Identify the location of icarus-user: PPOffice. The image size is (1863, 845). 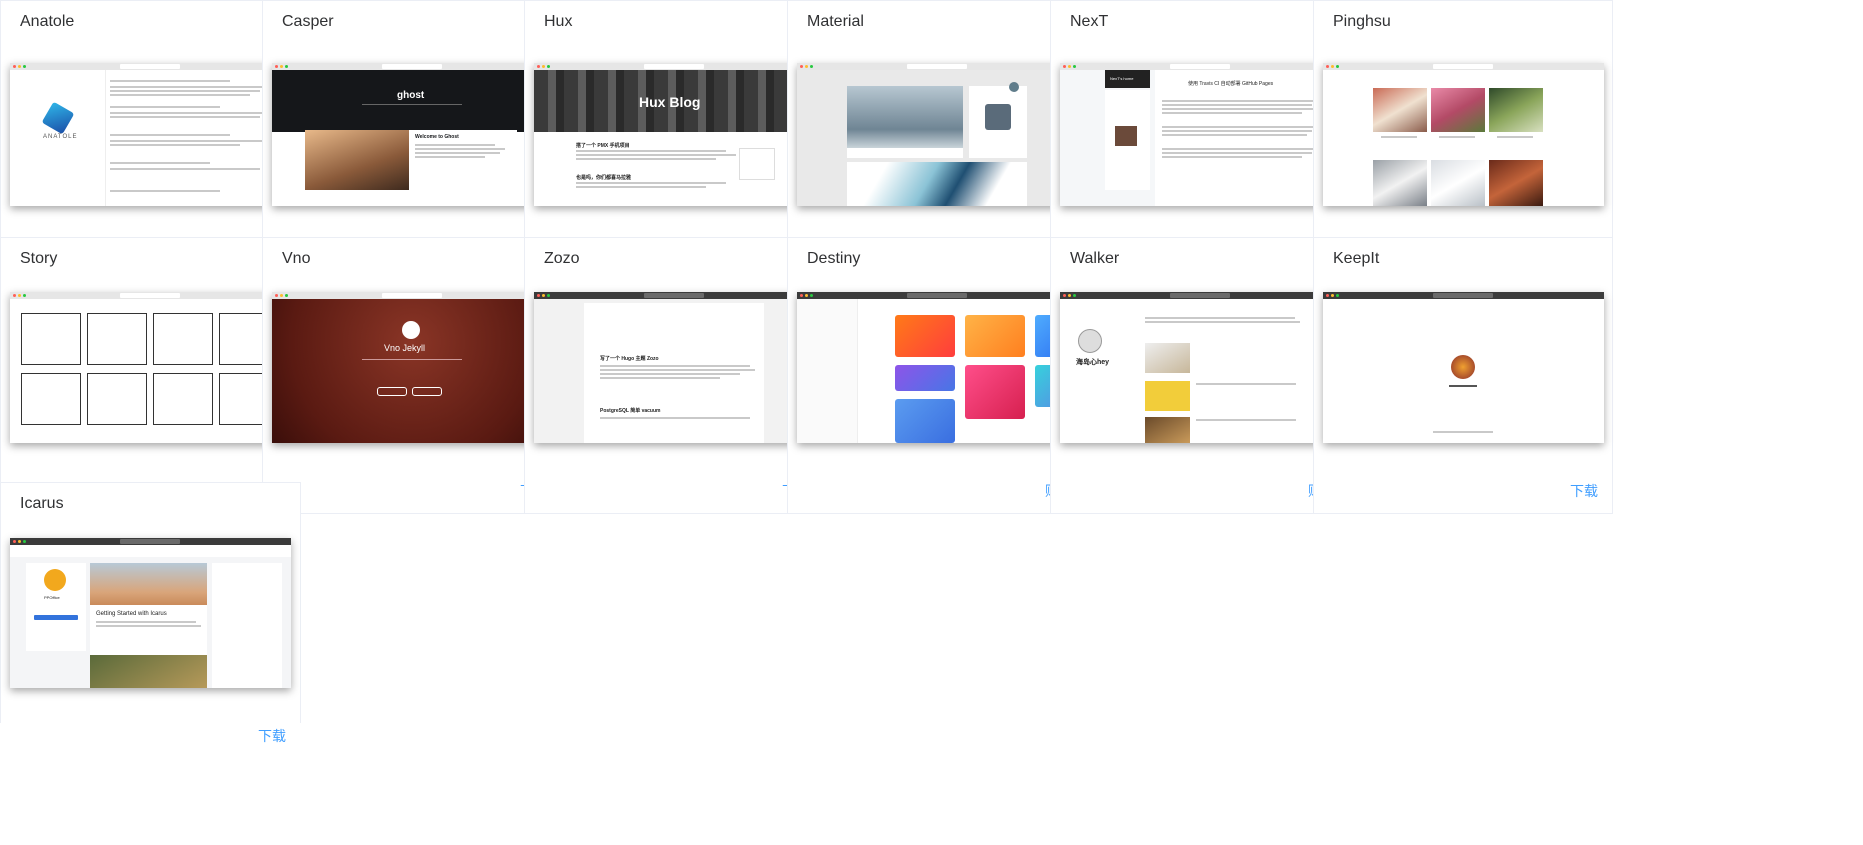
(52, 597).